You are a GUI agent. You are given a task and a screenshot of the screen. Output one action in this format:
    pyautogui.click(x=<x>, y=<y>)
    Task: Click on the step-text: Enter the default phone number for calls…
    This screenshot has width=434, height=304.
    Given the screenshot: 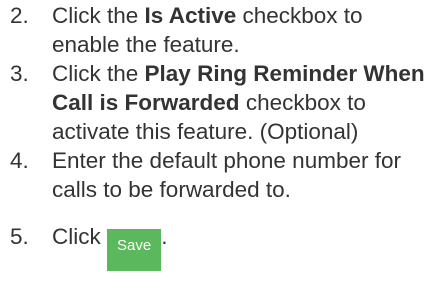 What is the action you would take?
    pyautogui.click(x=226, y=175)
    